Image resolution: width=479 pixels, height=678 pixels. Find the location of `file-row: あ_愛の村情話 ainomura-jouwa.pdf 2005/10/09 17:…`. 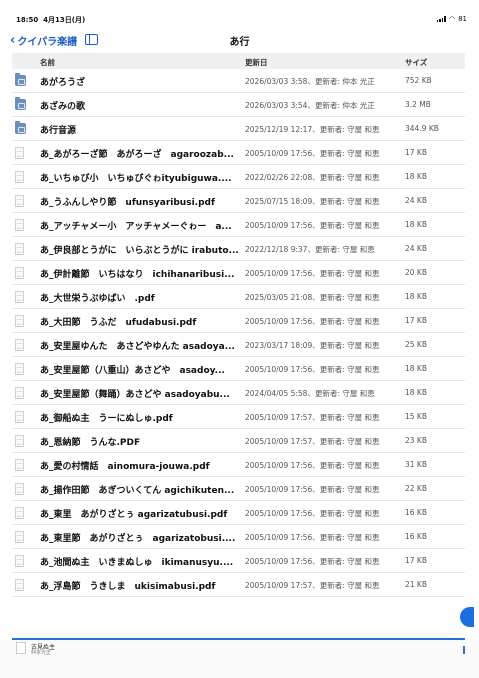

file-row: あ_愛の村情話 ainomura-jouwa.pdf 2005/10/09 17:… is located at coordinates (238, 465).